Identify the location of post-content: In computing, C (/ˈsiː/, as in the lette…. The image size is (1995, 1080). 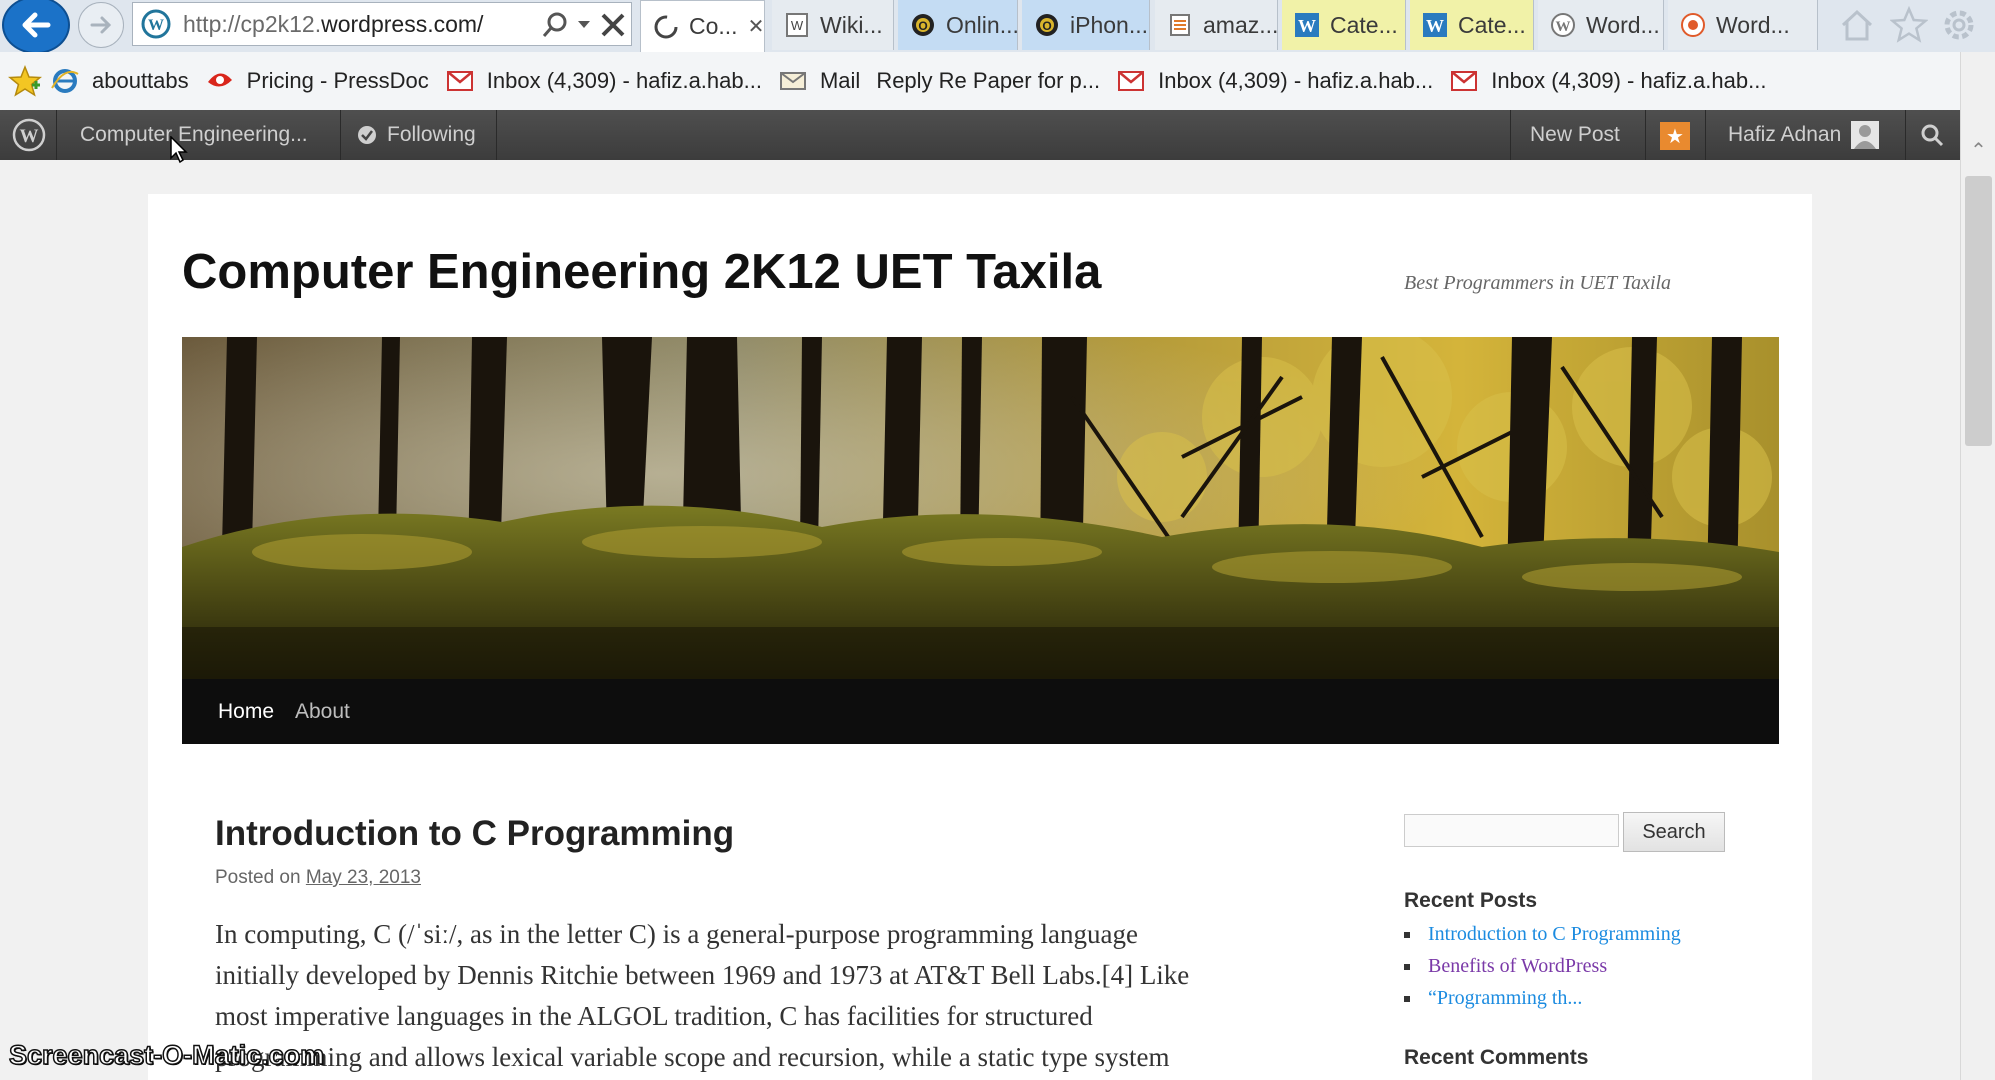
(725, 996).